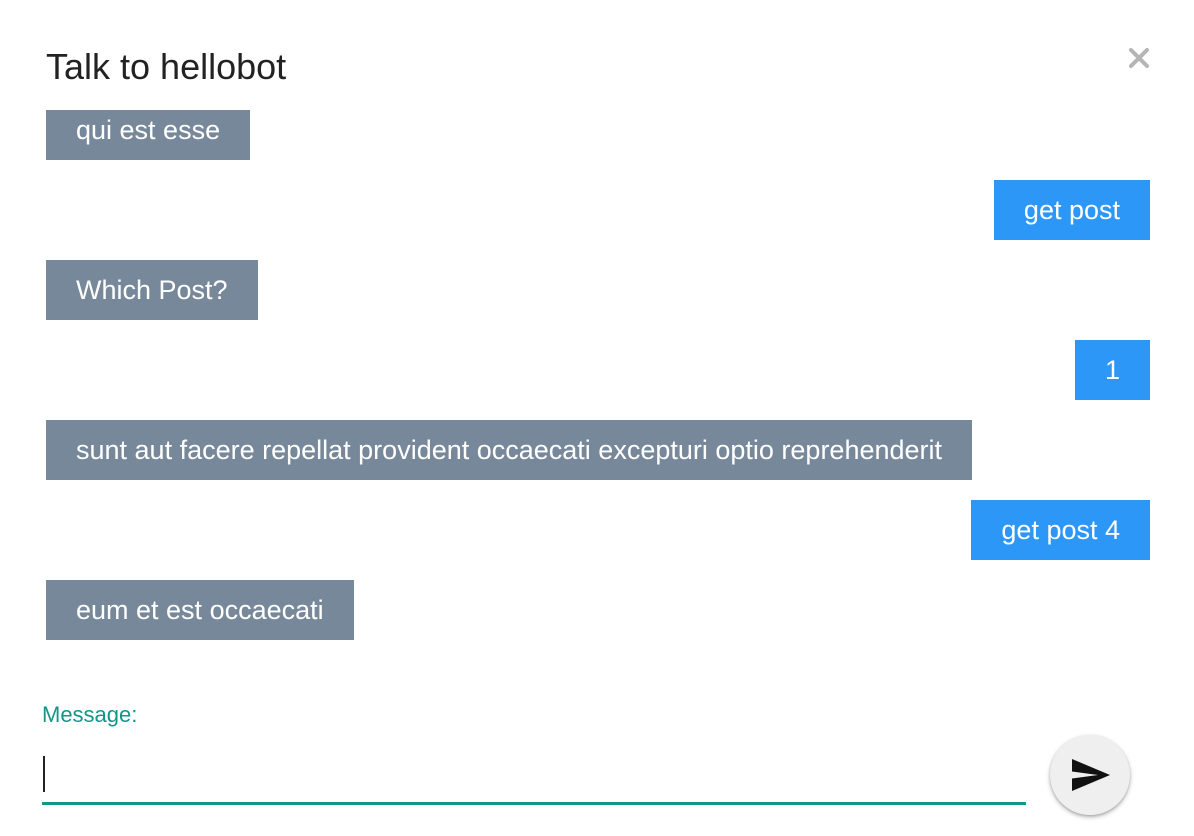 This screenshot has width=1194, height=836. Describe the element at coordinates (1112, 370) in the screenshot. I see `user-message: 1` at that location.